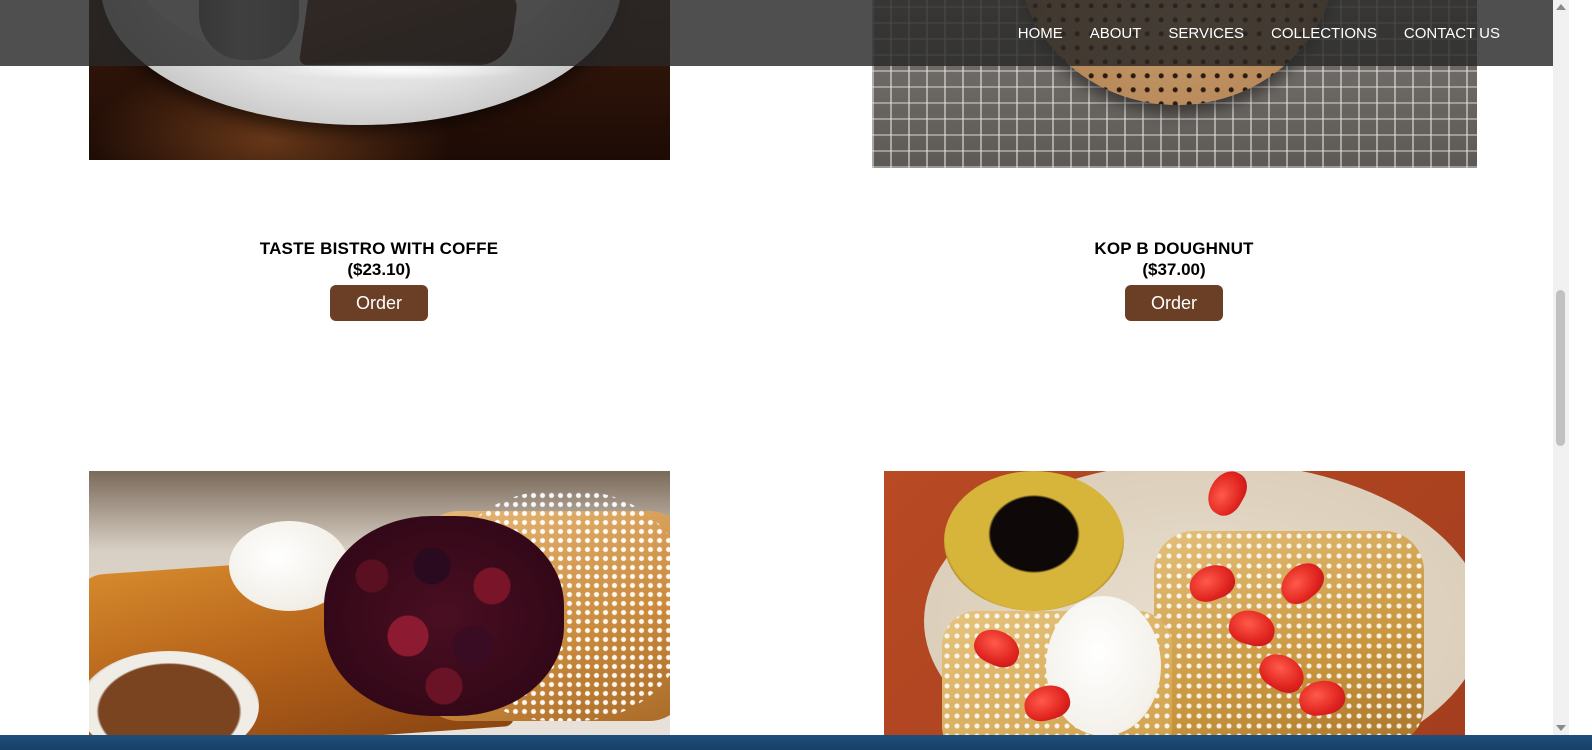 The width and height of the screenshot is (1592, 750). Describe the element at coordinates (1206, 33) in the screenshot. I see `nav-item-services: SERVICES` at that location.